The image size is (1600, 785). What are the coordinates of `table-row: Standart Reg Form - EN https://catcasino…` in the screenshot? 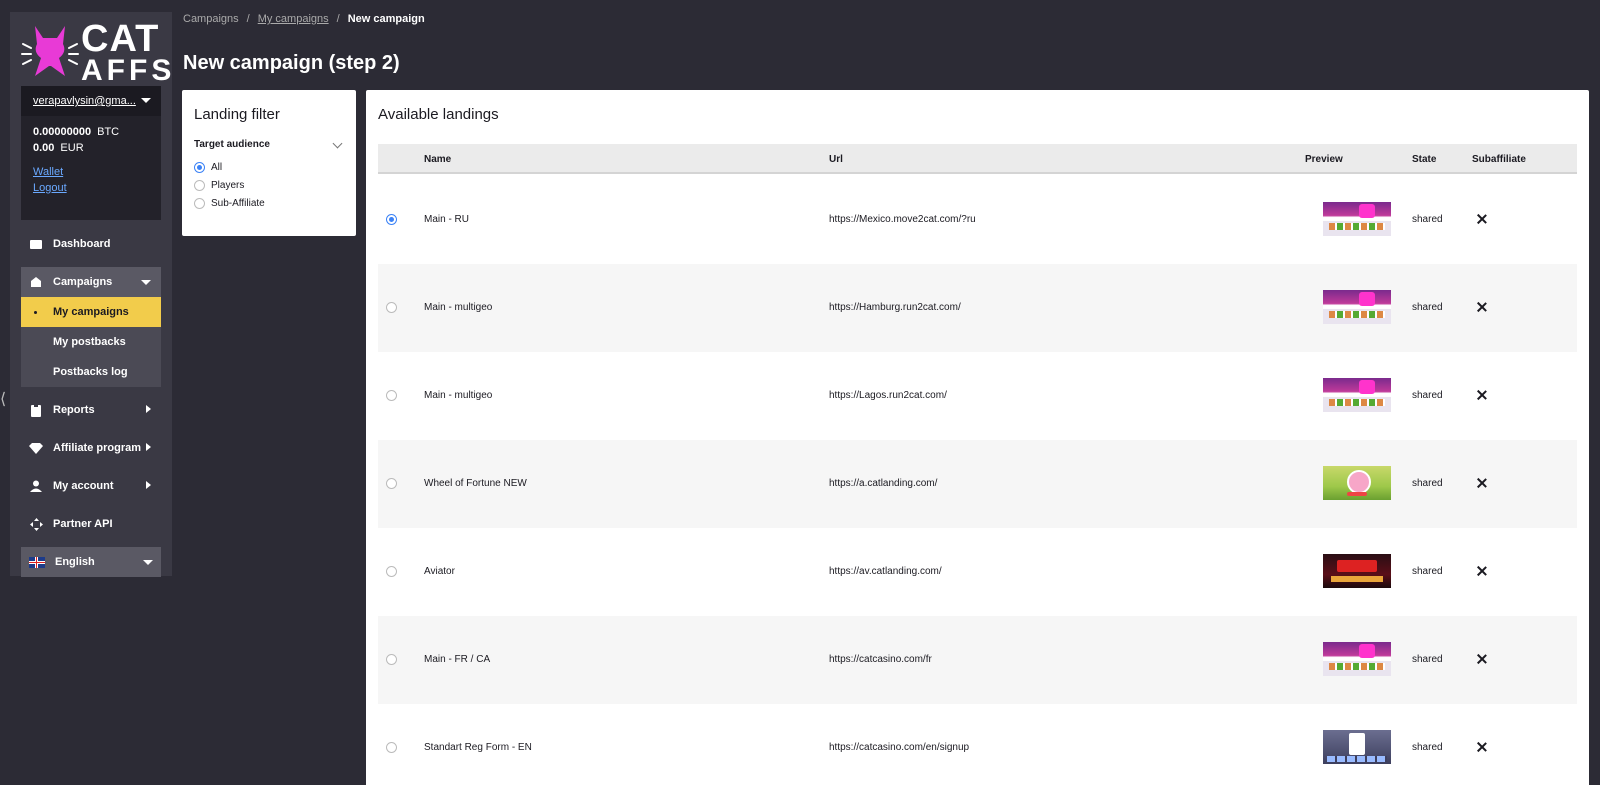 It's located at (977, 744).